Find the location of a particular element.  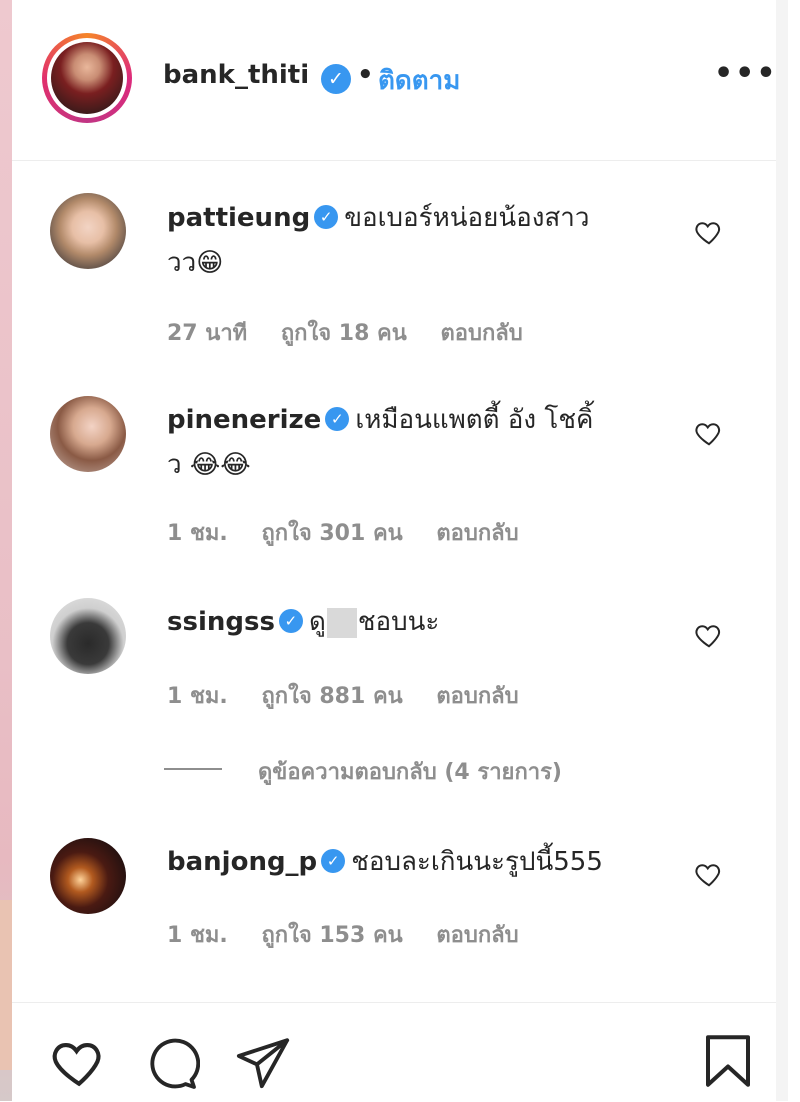

censored-blur is located at coordinates (341, 622).